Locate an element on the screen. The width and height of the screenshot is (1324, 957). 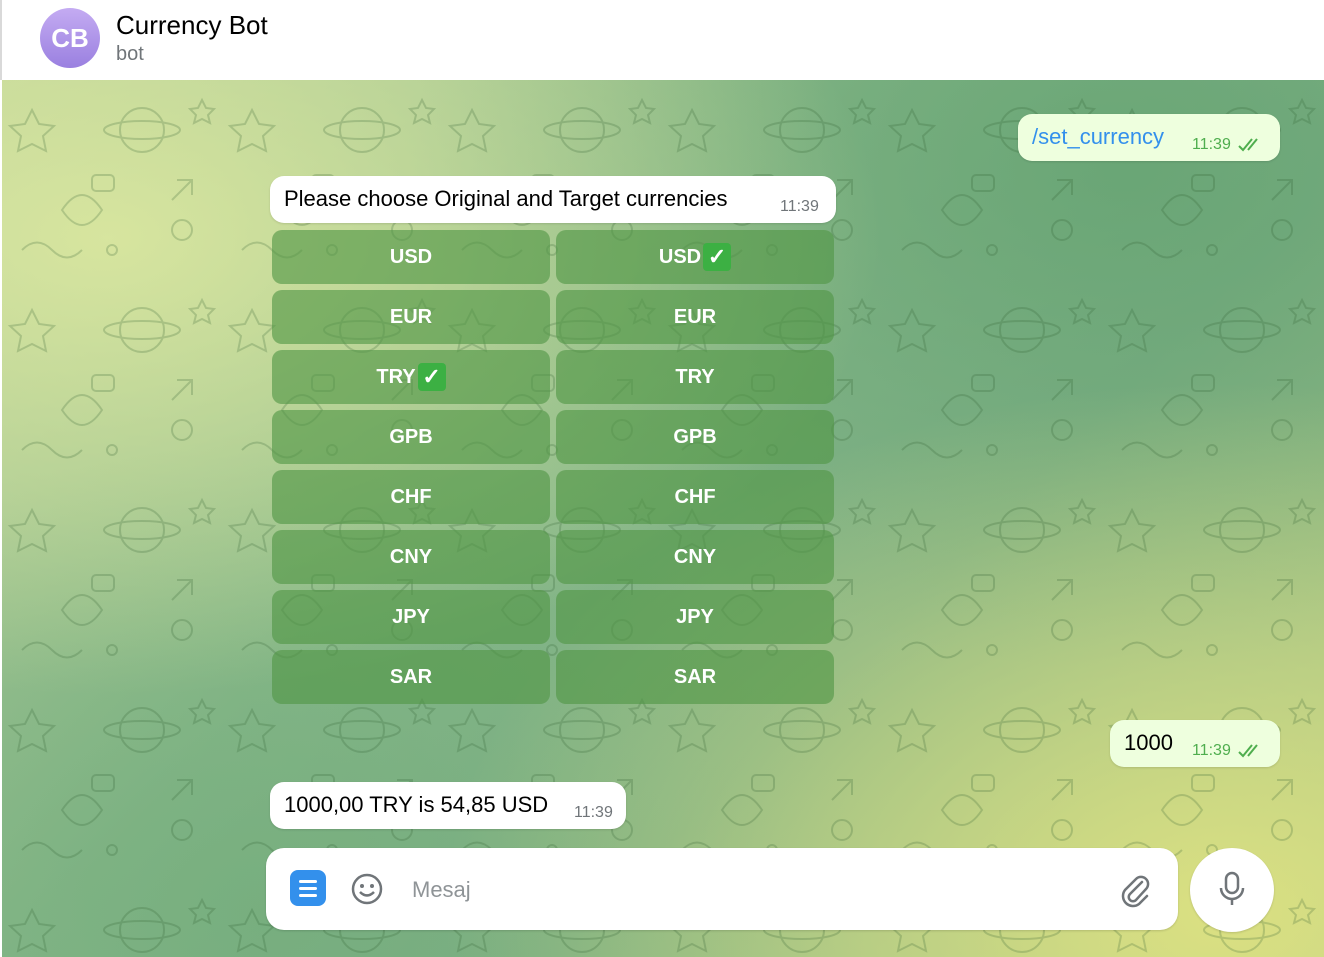
keyboard-button-target-cny: CNY is located at coordinates (695, 557).